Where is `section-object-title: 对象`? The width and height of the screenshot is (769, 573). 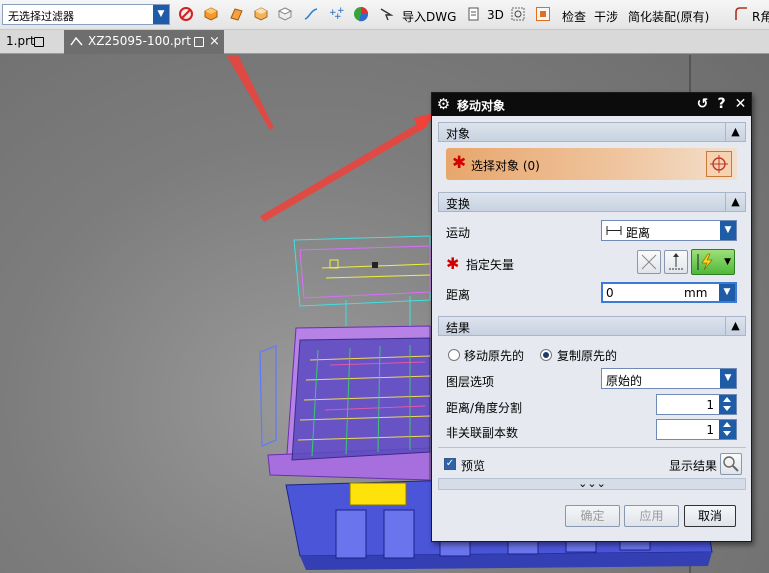 section-object-title: 对象 is located at coordinates (458, 134).